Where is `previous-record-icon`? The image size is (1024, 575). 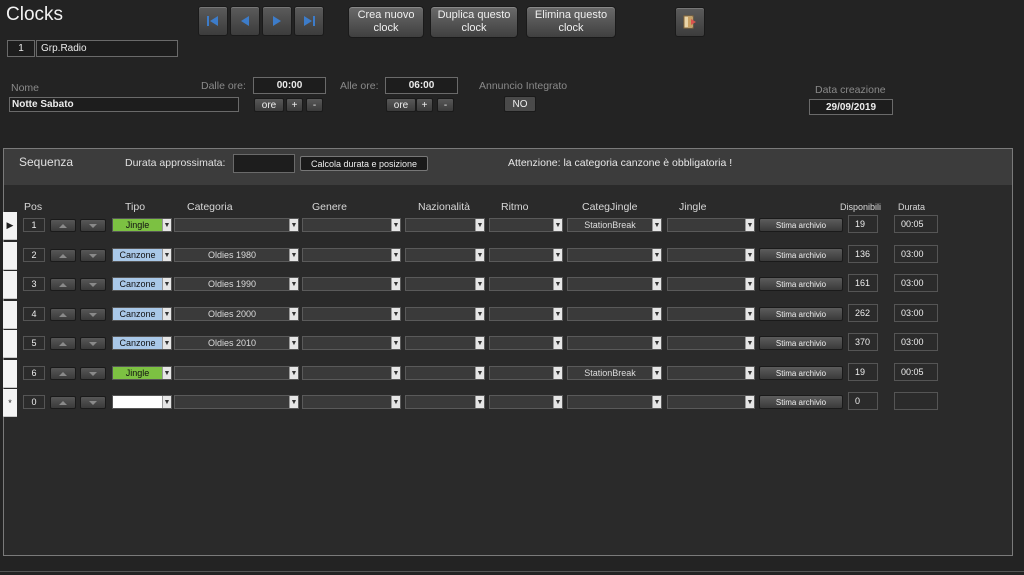 previous-record-icon is located at coordinates (245, 21).